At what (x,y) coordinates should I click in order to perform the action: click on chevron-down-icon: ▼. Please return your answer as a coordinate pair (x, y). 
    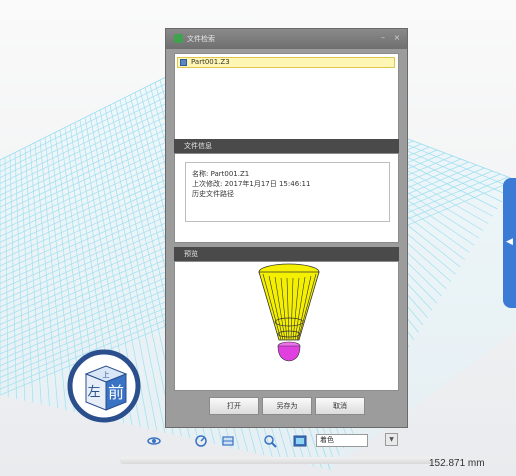
    Looking at the image, I should click on (391, 439).